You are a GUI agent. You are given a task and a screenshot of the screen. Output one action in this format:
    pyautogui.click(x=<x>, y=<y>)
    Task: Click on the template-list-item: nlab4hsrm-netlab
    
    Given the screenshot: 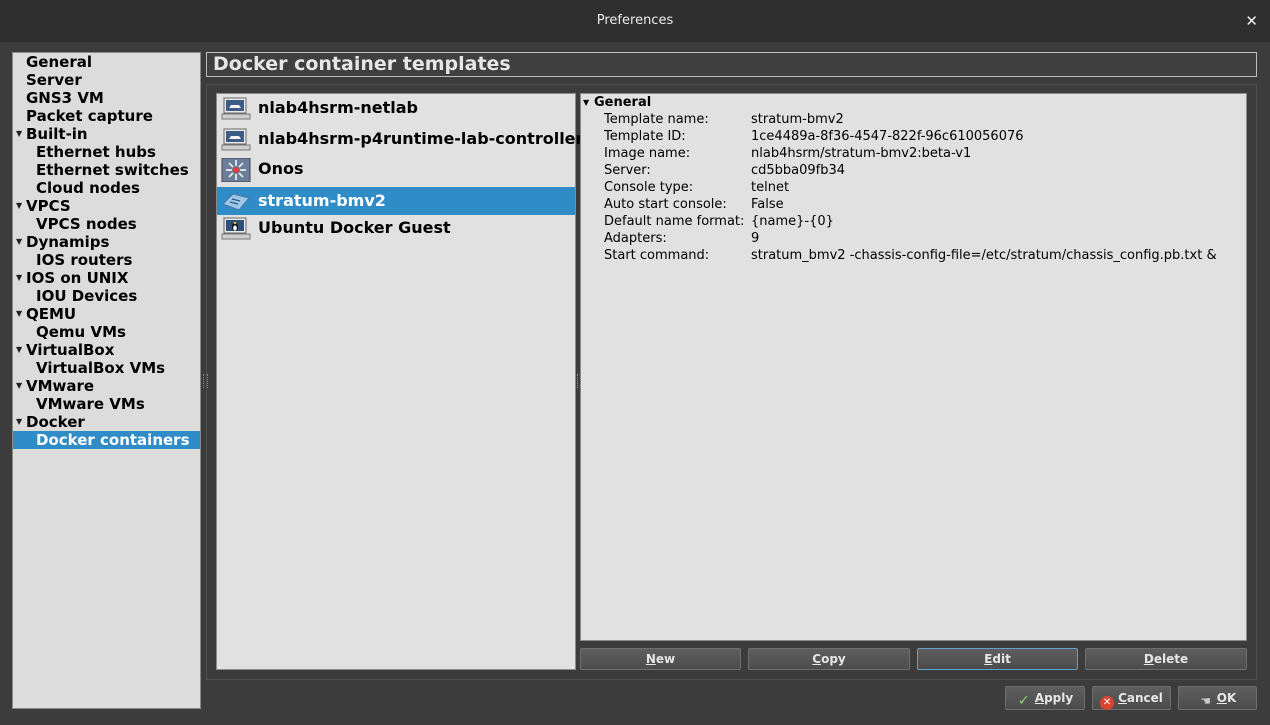 What is the action you would take?
    pyautogui.click(x=396, y=108)
    